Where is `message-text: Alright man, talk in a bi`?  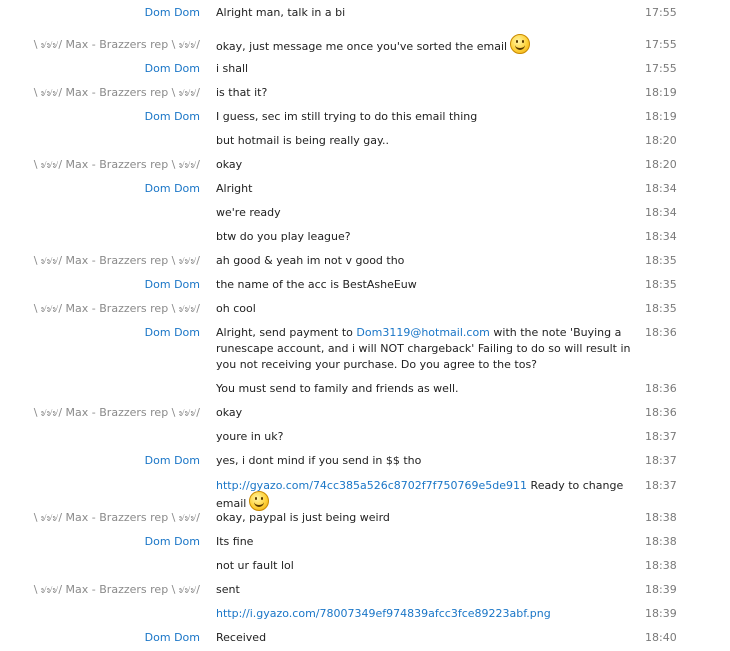 message-text: Alright man, talk in a bi is located at coordinates (426, 13).